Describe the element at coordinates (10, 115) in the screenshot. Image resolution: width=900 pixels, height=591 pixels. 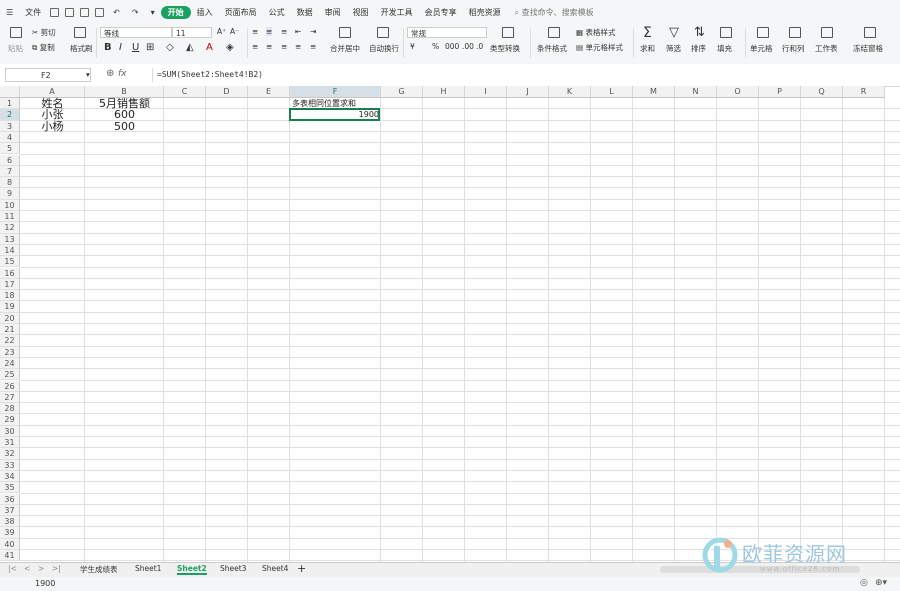
I see `row-header-2: 2` at that location.